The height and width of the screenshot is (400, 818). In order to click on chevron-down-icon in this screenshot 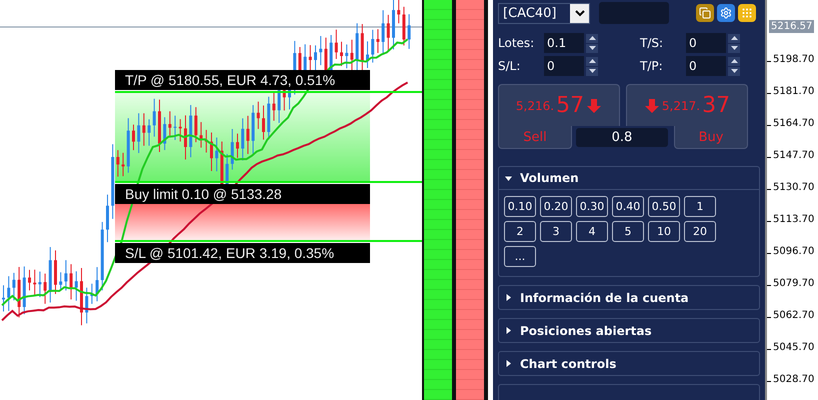, I will do `click(579, 13)`.